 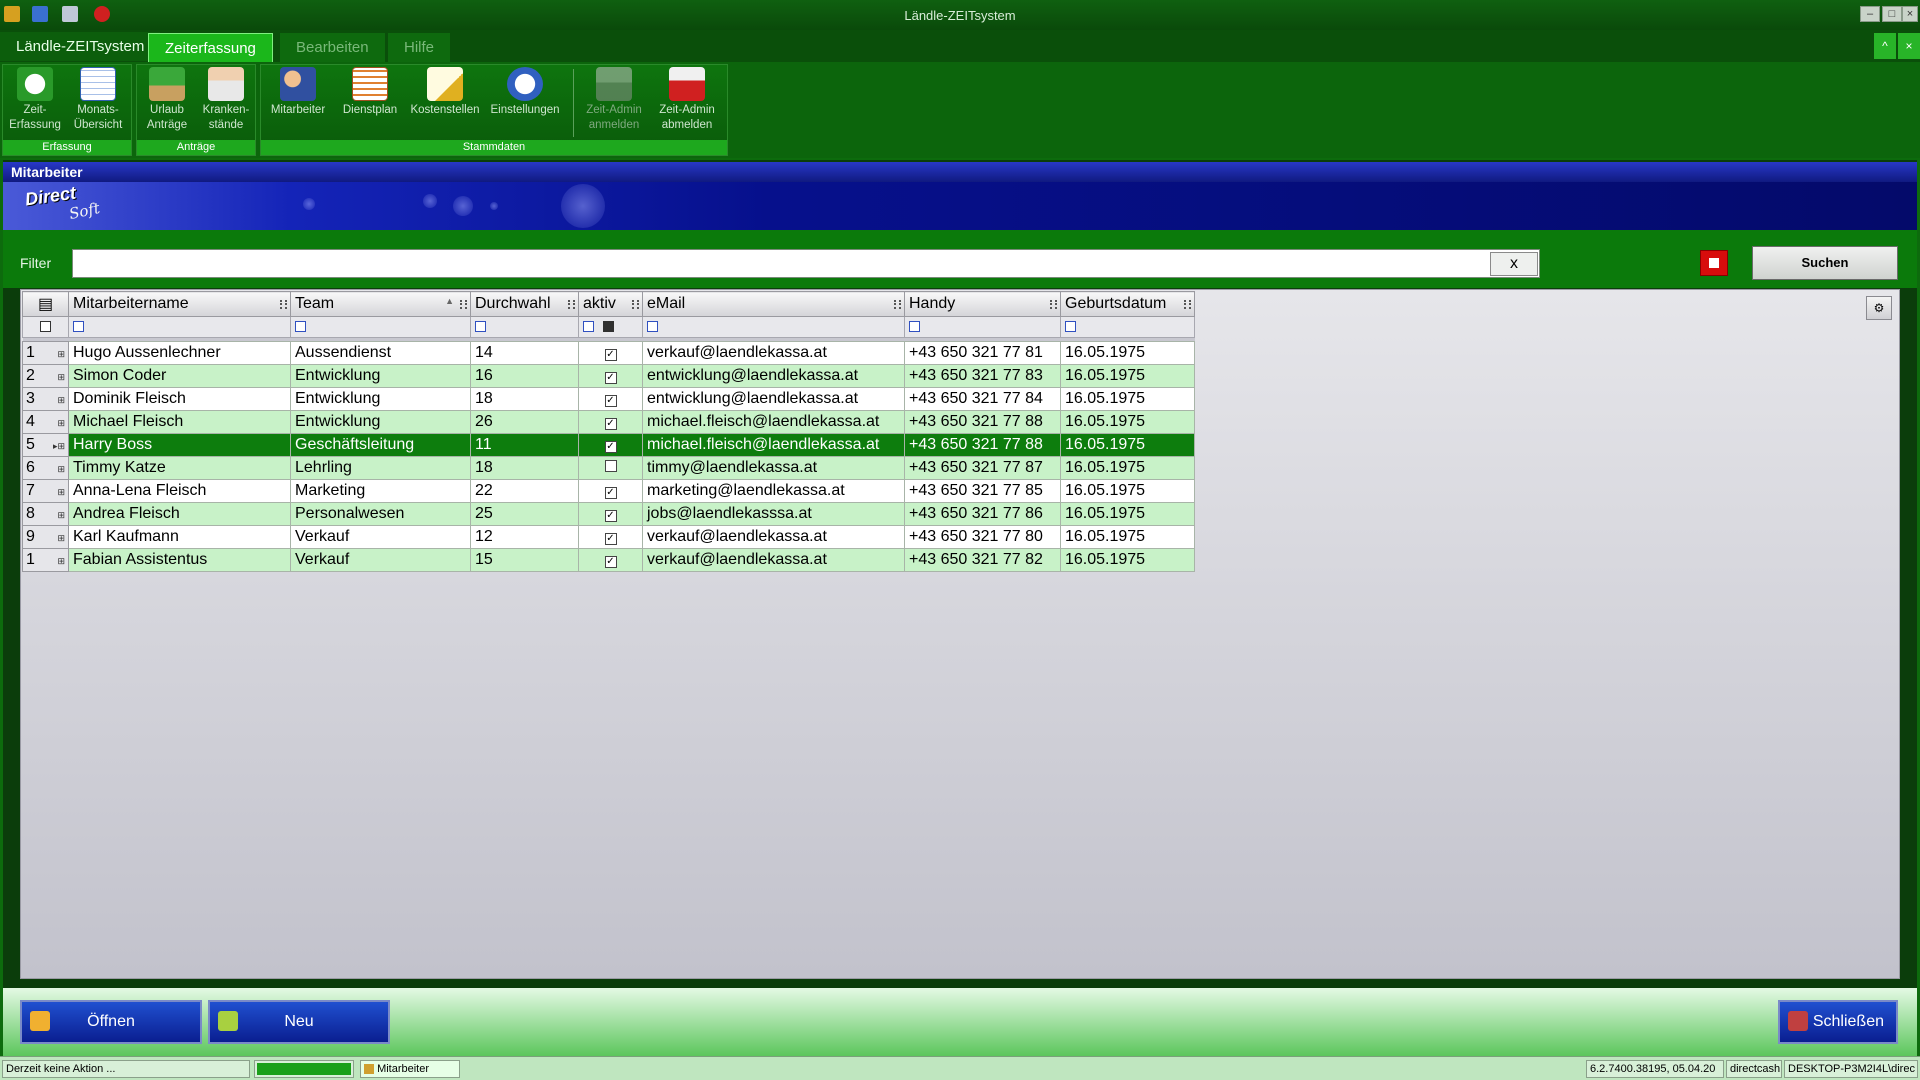 What do you see at coordinates (179, 399) in the screenshot?
I see `cell-name: Dominik Fleisch` at bounding box center [179, 399].